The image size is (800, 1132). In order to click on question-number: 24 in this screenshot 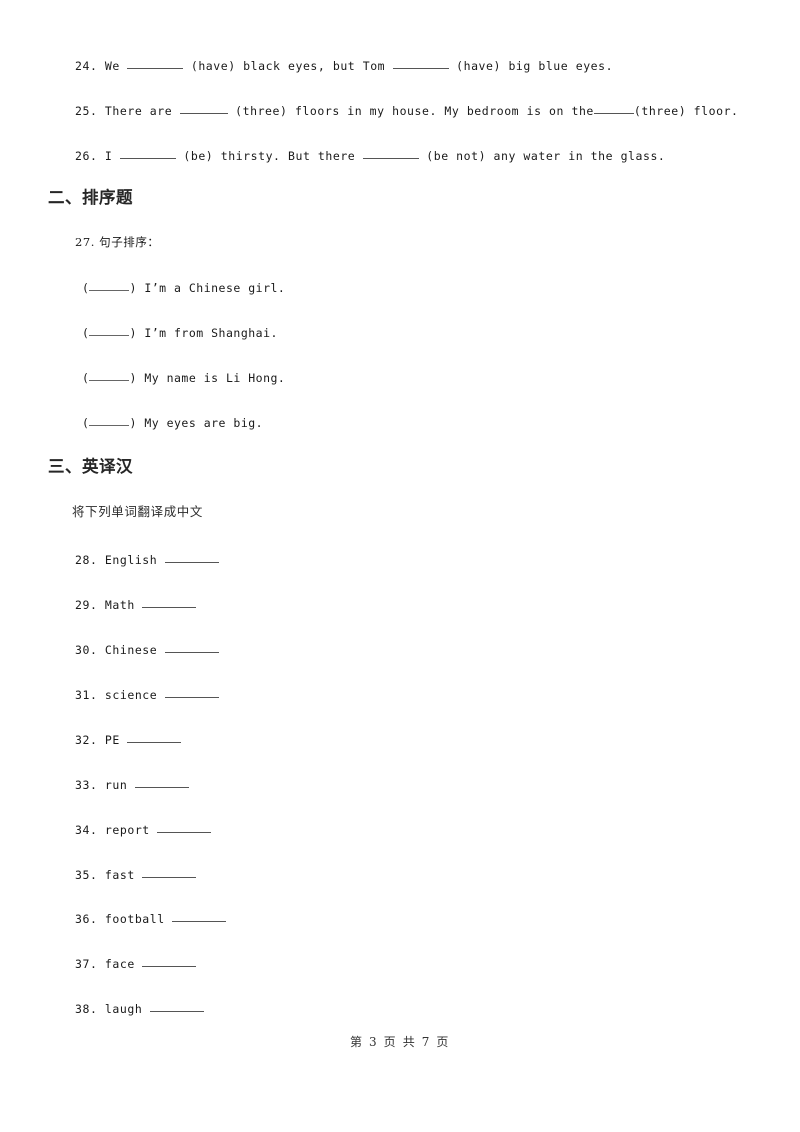, I will do `click(82, 66)`.